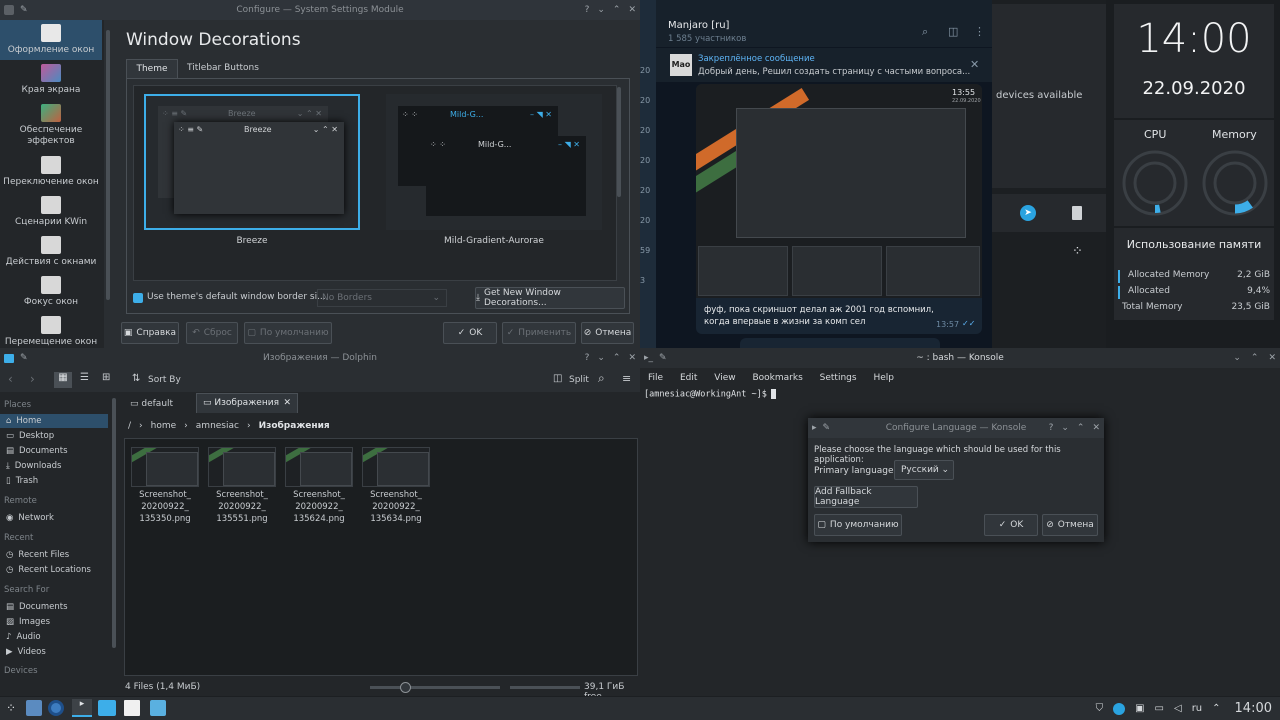  I want to click on help-button: ▣ Справка, so click(150, 333).